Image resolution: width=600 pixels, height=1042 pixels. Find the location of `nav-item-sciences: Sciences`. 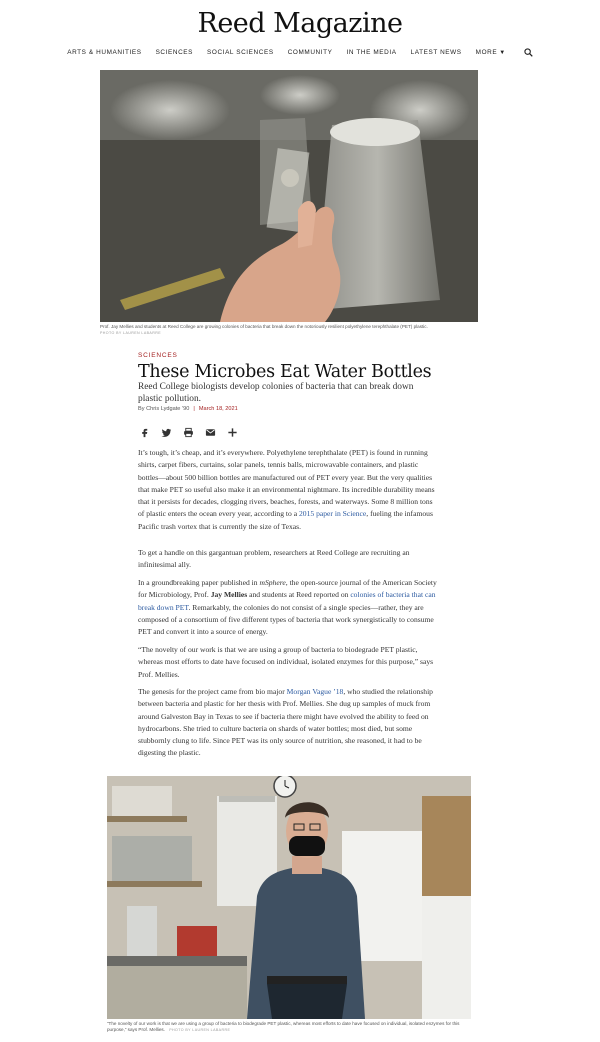

nav-item-sciences: Sciences is located at coordinates (174, 53).